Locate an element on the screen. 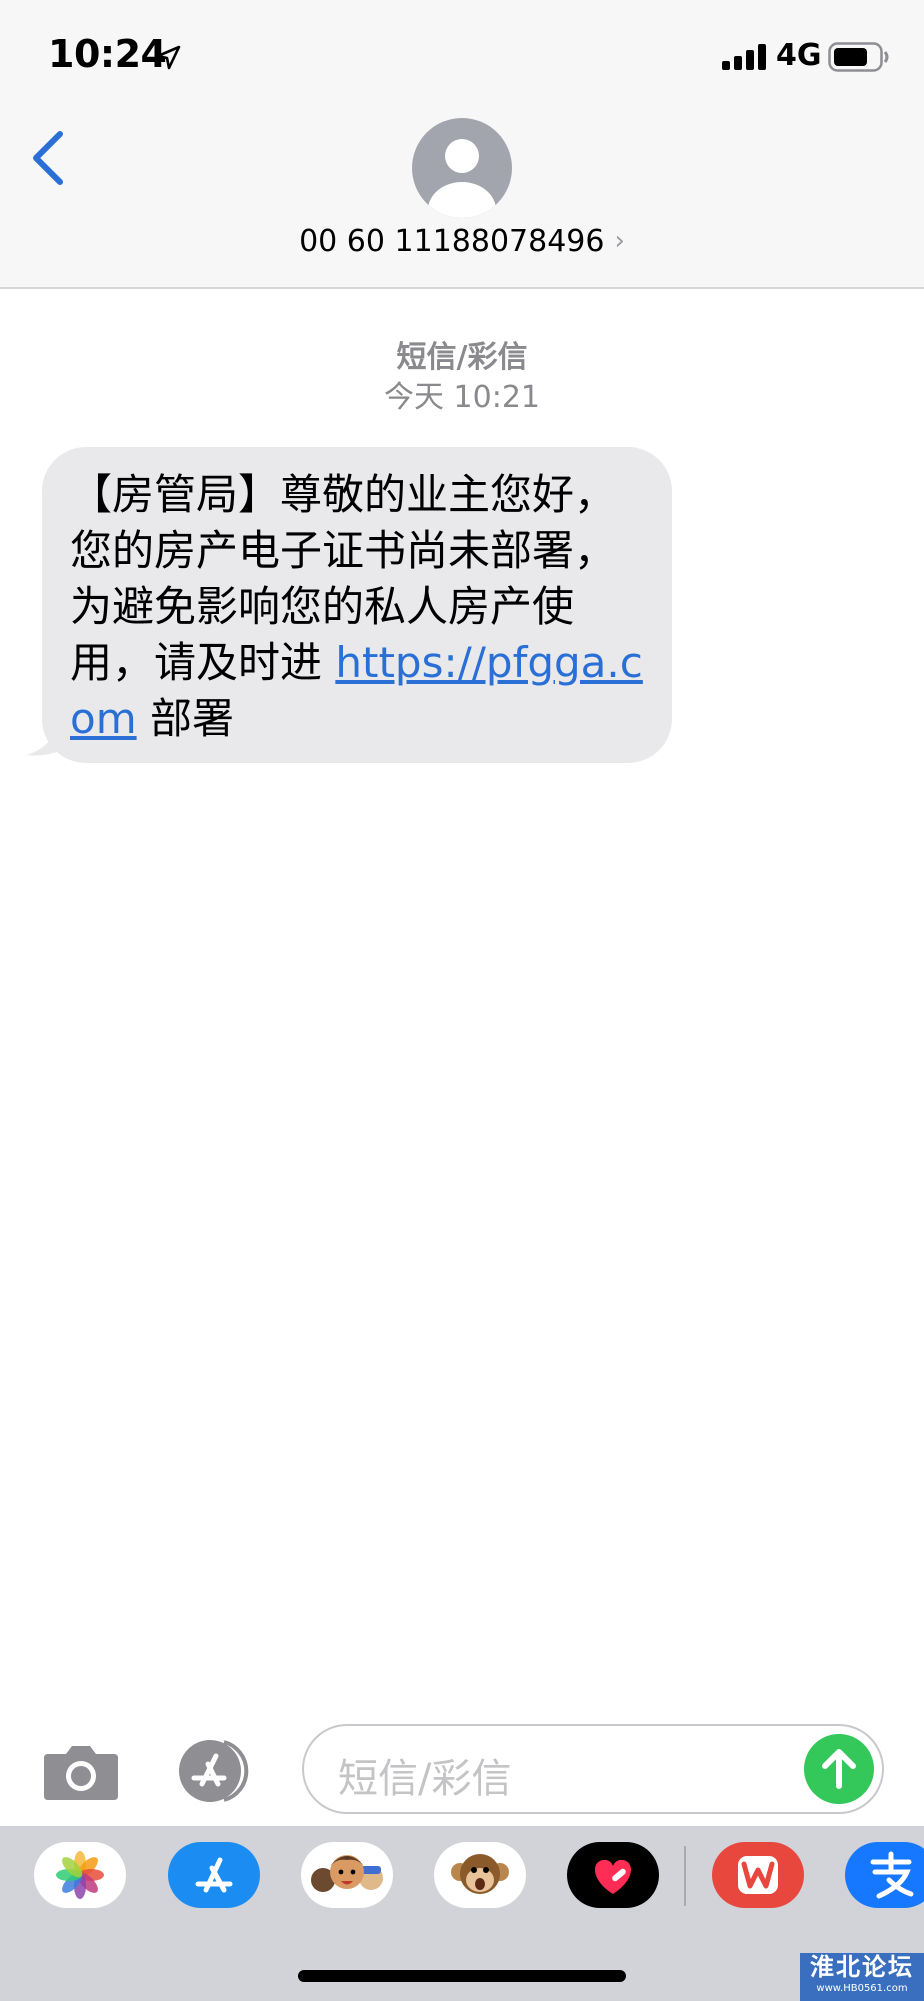 This screenshot has width=924, height=2001. memoji-icon is located at coordinates (347, 1873).